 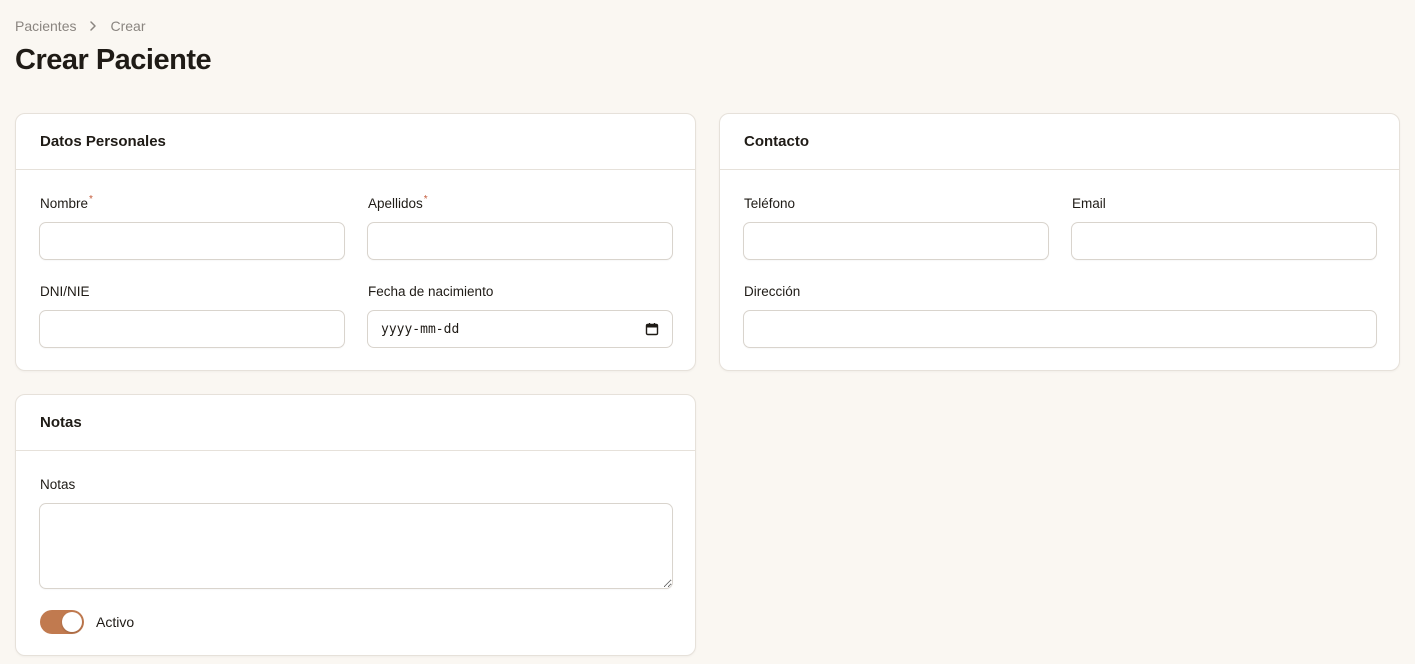 What do you see at coordinates (72, 622) in the screenshot?
I see `toggle-knob` at bounding box center [72, 622].